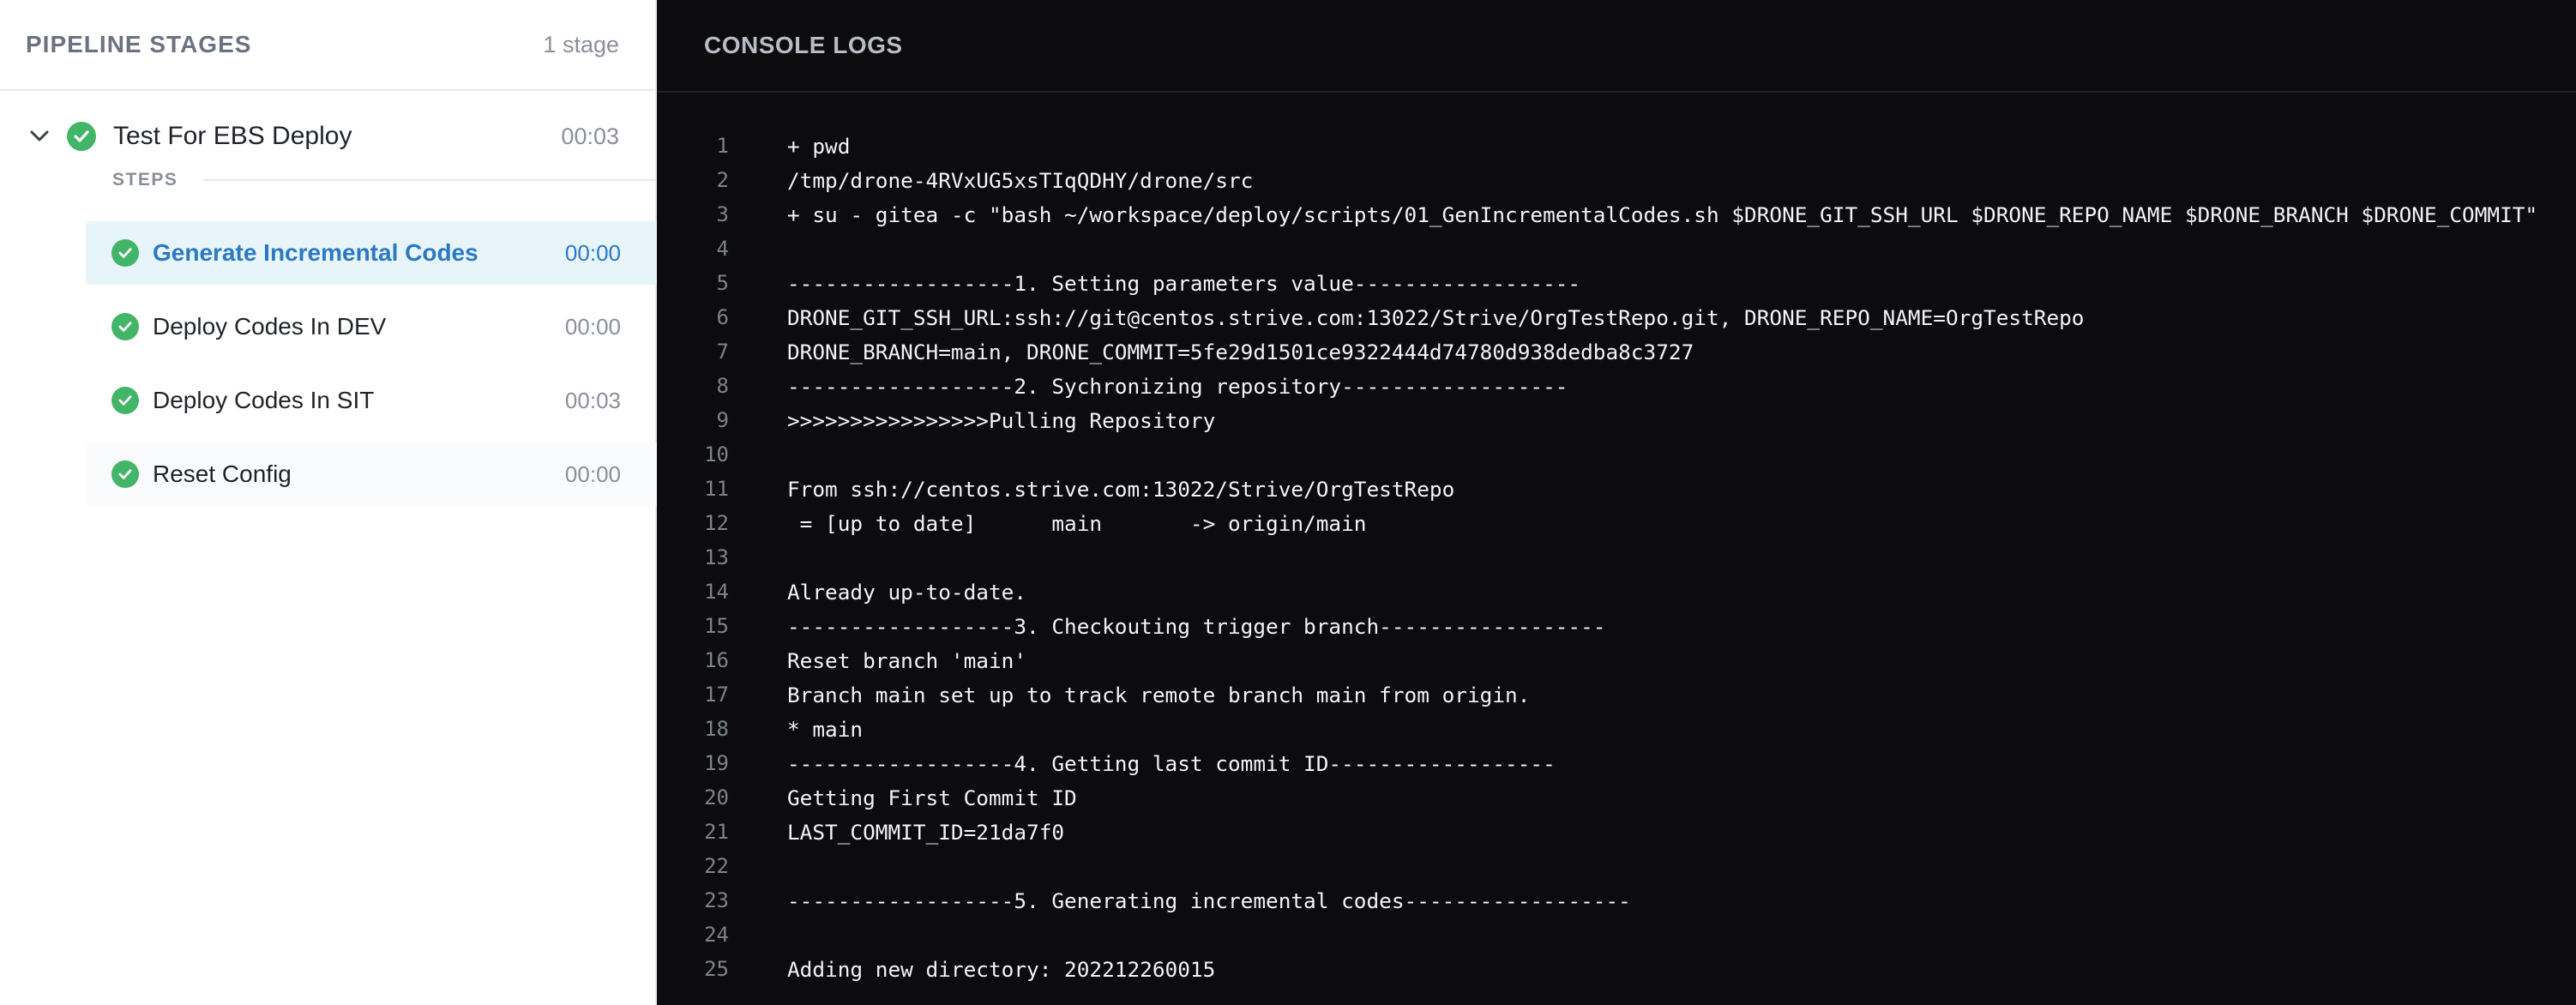 This screenshot has height=1005, width=2576. What do you see at coordinates (722, 420) in the screenshot?
I see `line-number: 9` at bounding box center [722, 420].